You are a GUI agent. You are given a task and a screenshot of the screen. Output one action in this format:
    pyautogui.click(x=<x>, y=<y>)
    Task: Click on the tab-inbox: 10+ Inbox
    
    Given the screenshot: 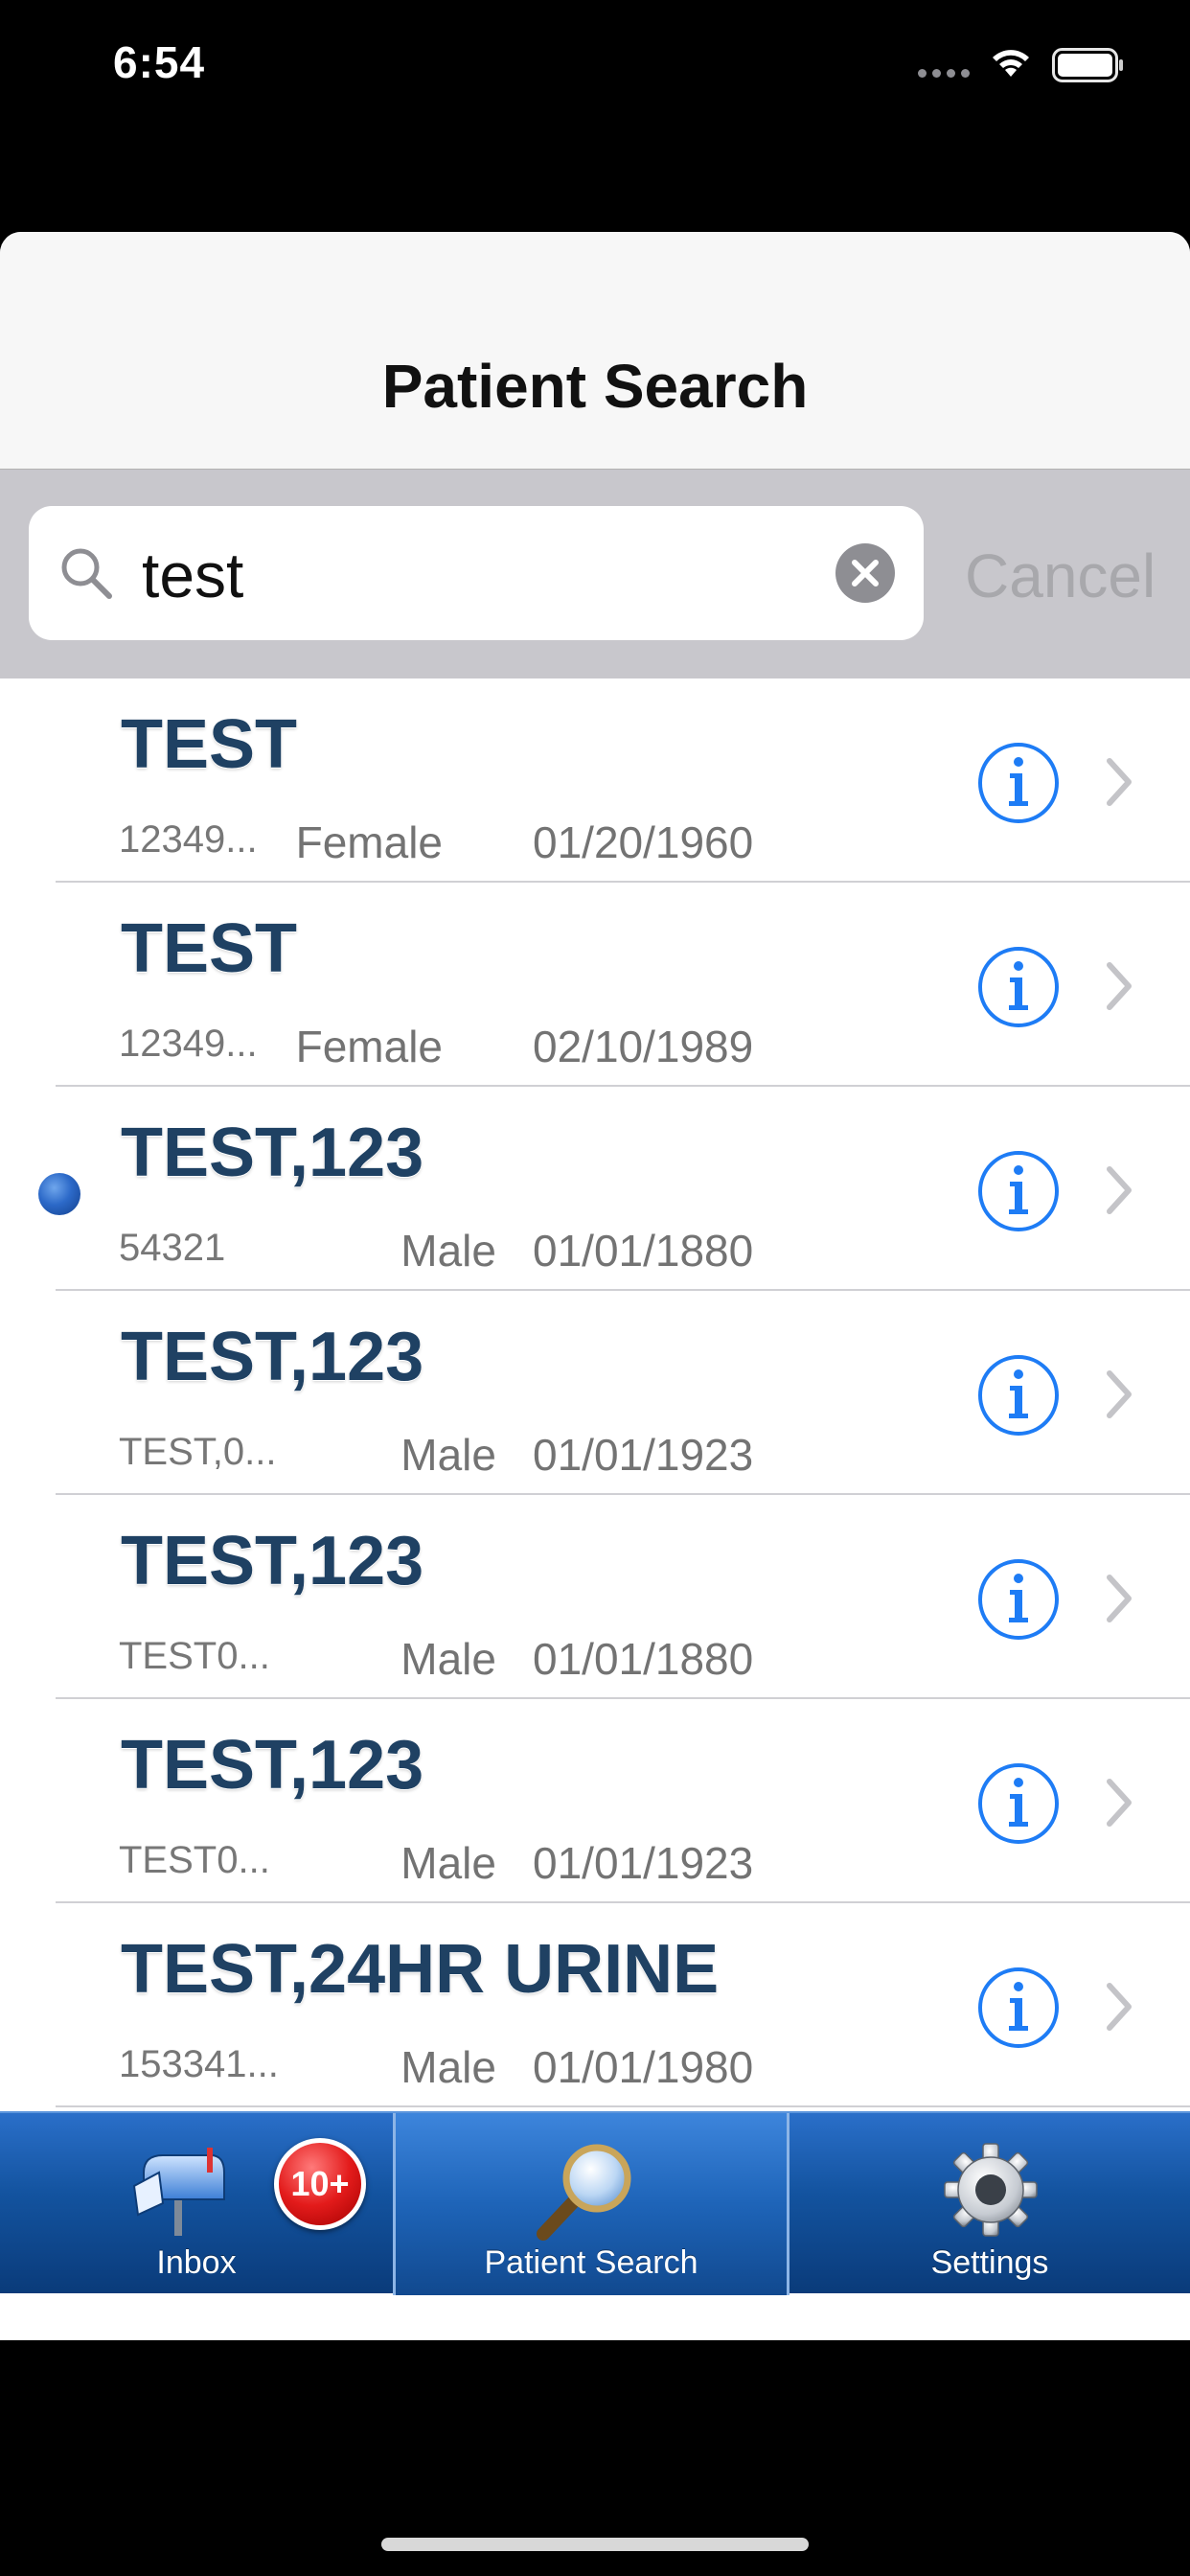 What is the action you would take?
    pyautogui.click(x=197, y=2204)
    